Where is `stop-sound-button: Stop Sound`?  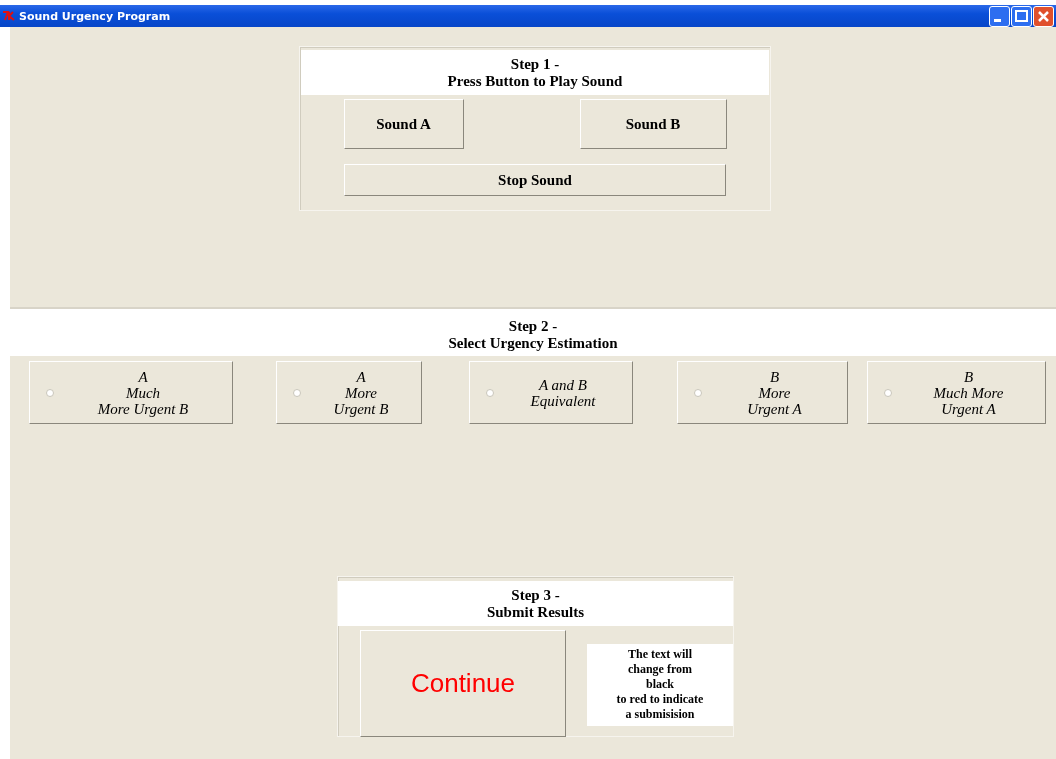
stop-sound-button: Stop Sound is located at coordinates (535, 180).